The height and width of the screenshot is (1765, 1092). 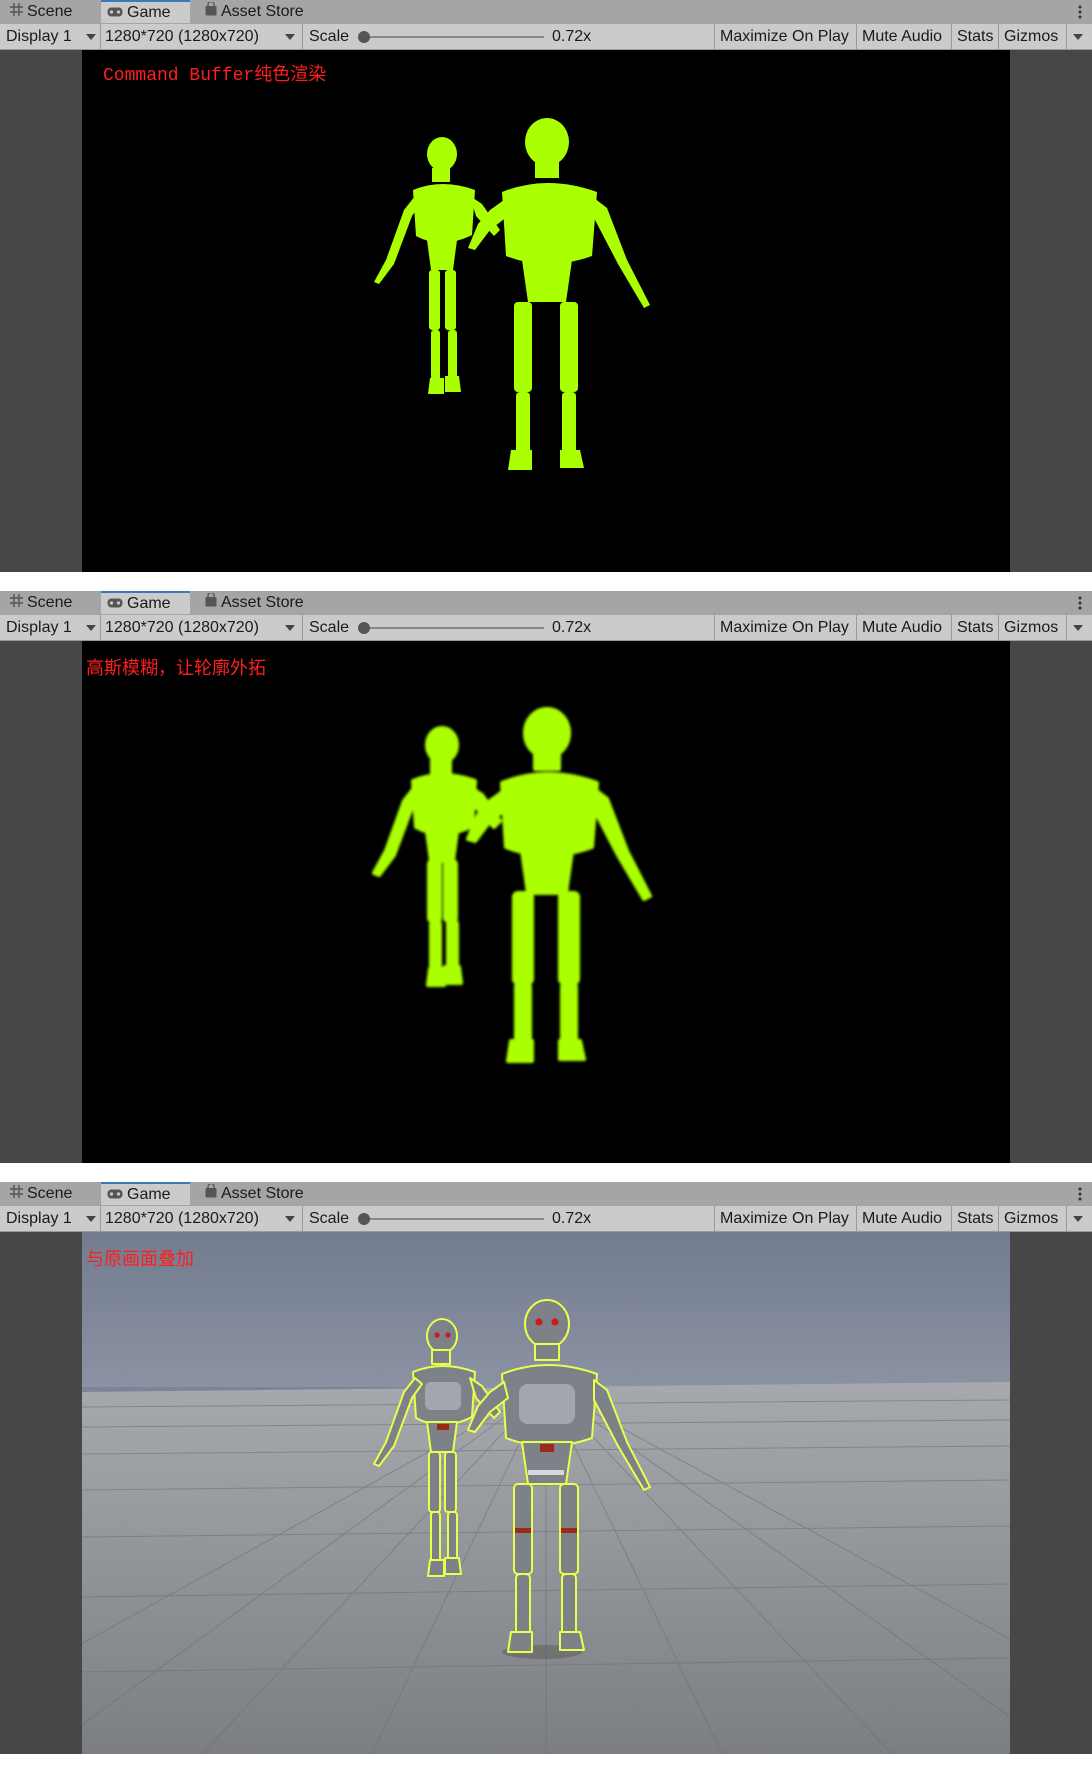 What do you see at coordinates (215, 76) in the screenshot?
I see `caption-text: Command Buffer纯色渲染` at bounding box center [215, 76].